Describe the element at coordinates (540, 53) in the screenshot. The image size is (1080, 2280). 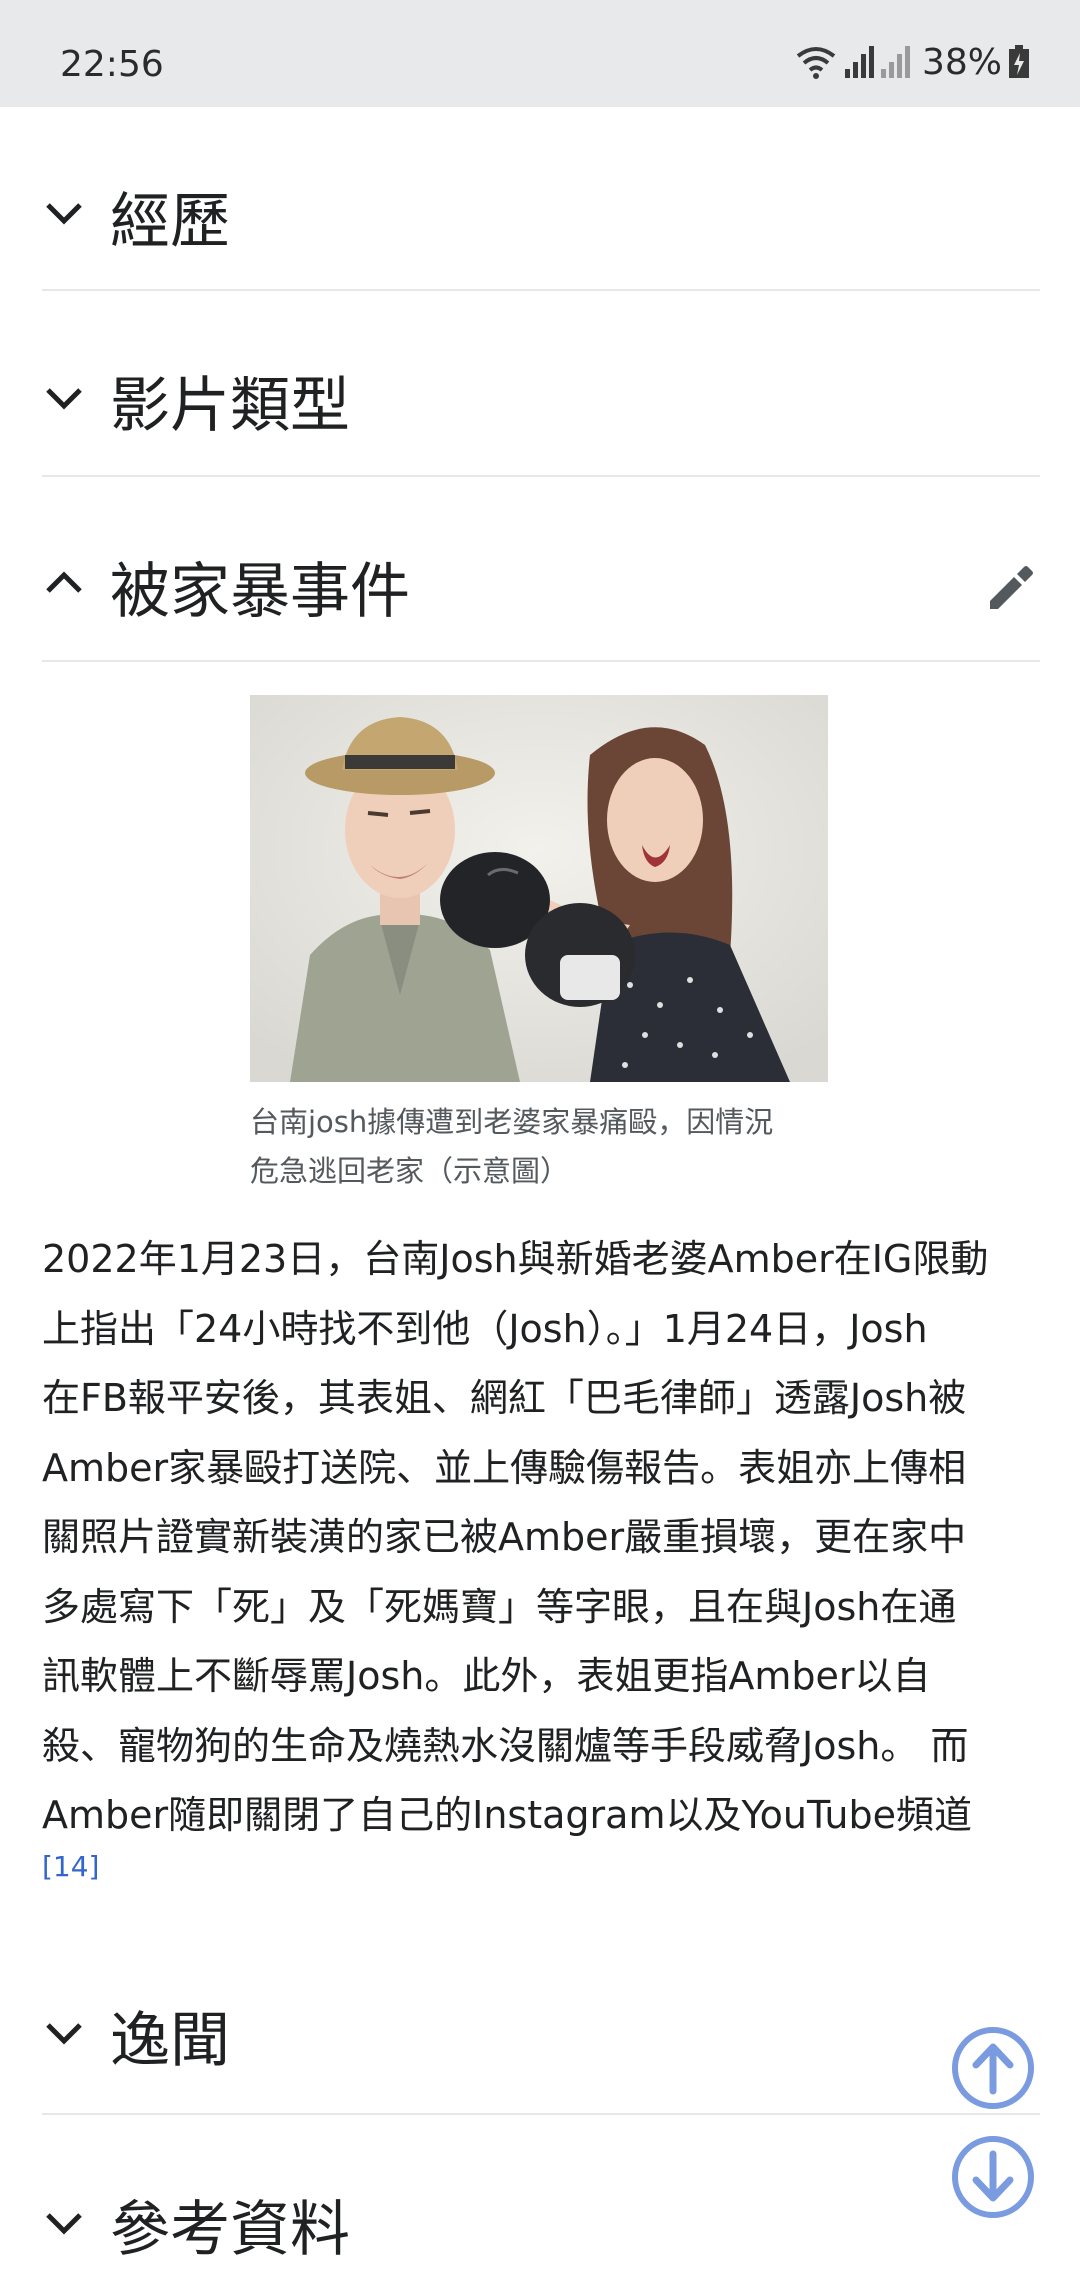
I see `status-bar: 22:56 38%` at that location.